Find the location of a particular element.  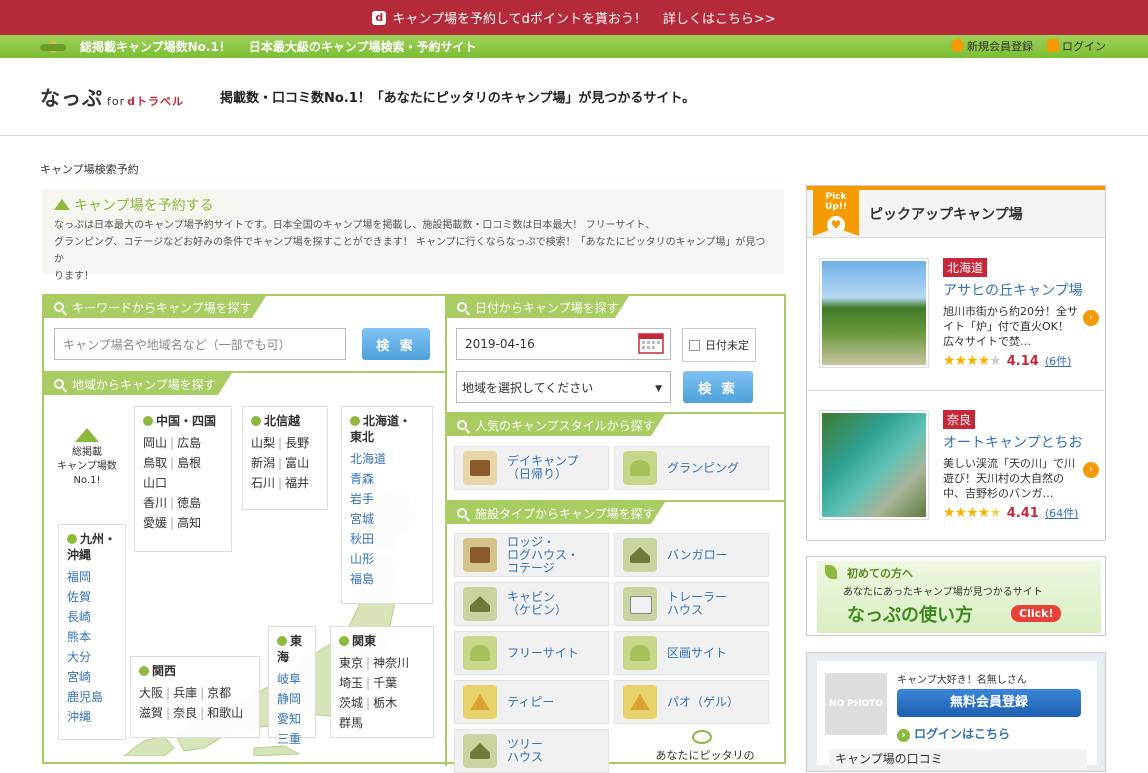

pref-link: 香川 is located at coordinates (155, 503).